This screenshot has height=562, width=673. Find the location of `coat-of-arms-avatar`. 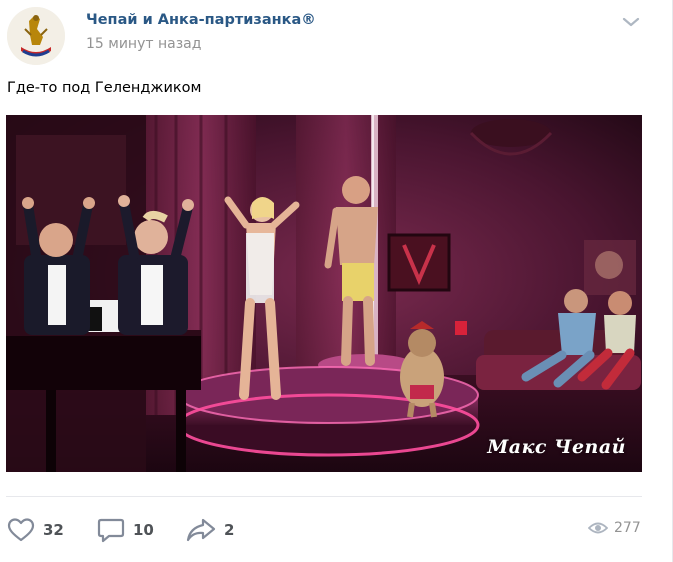

coat-of-arms-avatar is located at coordinates (36, 36).